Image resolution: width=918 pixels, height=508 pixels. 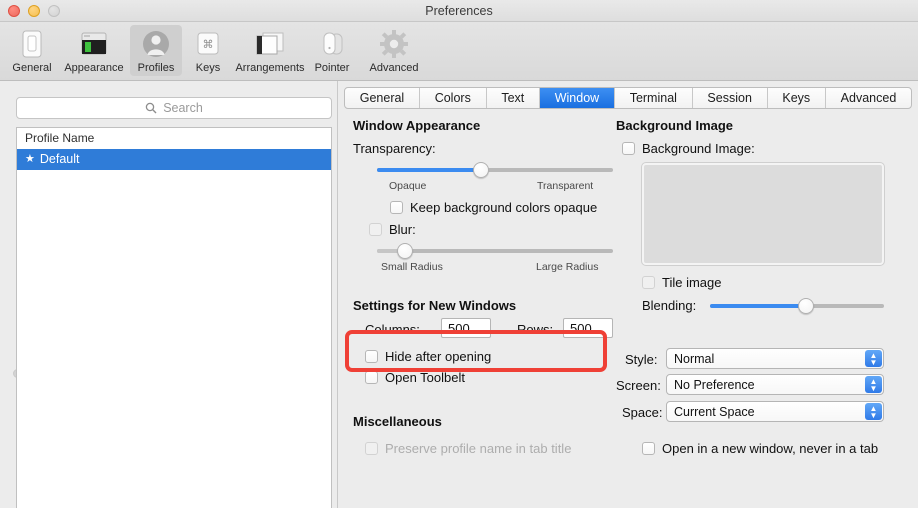 What do you see at coordinates (513, 98) in the screenshot?
I see `tab-text: Text` at bounding box center [513, 98].